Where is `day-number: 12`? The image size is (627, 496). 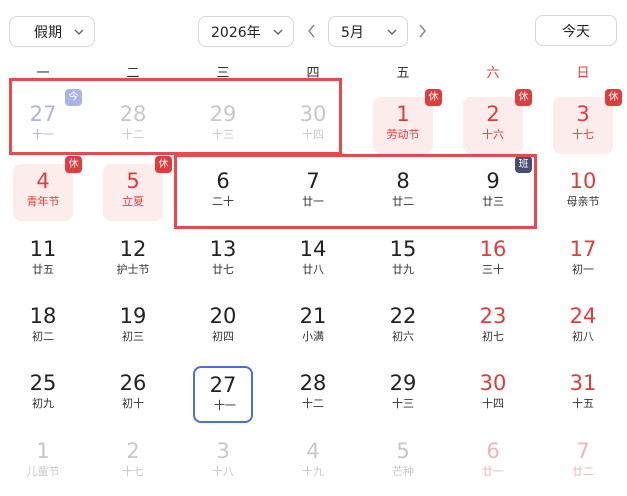
day-number: 12 is located at coordinates (133, 249).